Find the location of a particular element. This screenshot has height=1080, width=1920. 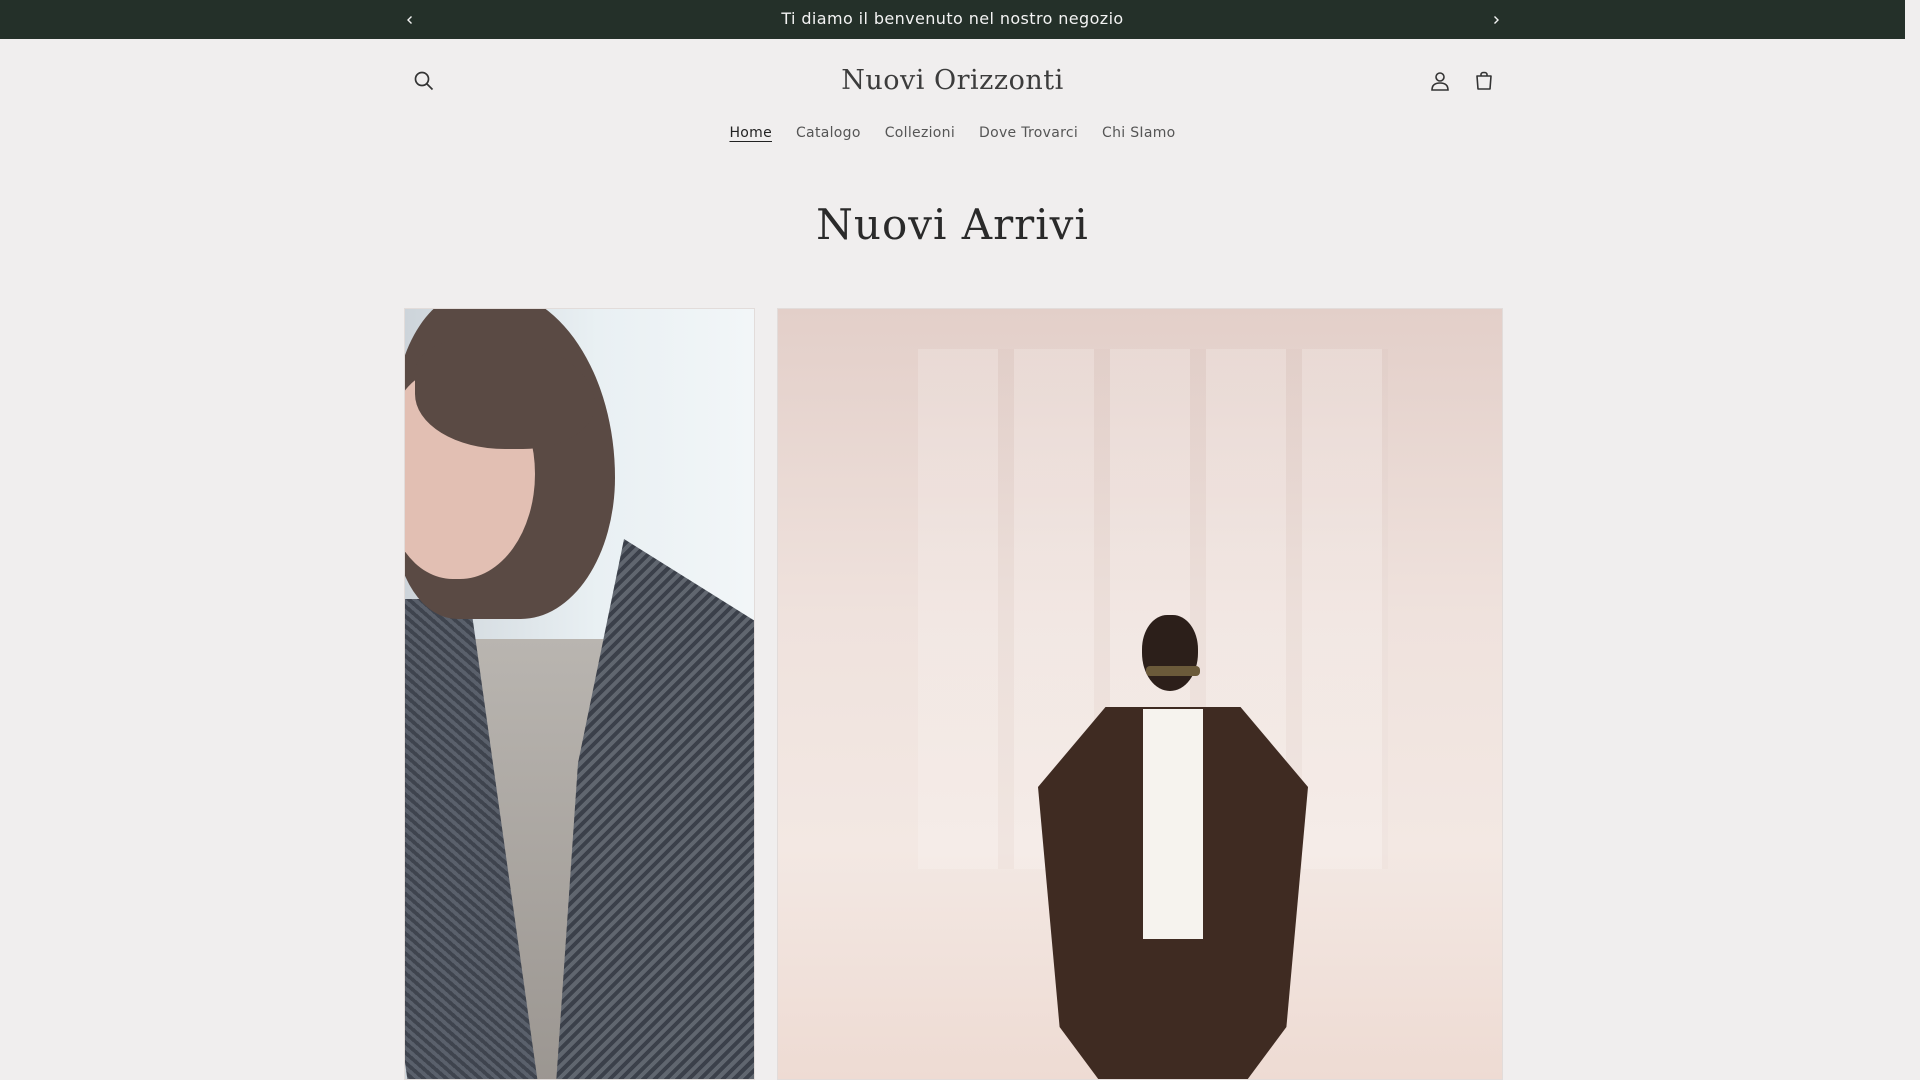

announcement-message: Ti diamo il benvenuto nel nostro negozio is located at coordinates (952, 18).